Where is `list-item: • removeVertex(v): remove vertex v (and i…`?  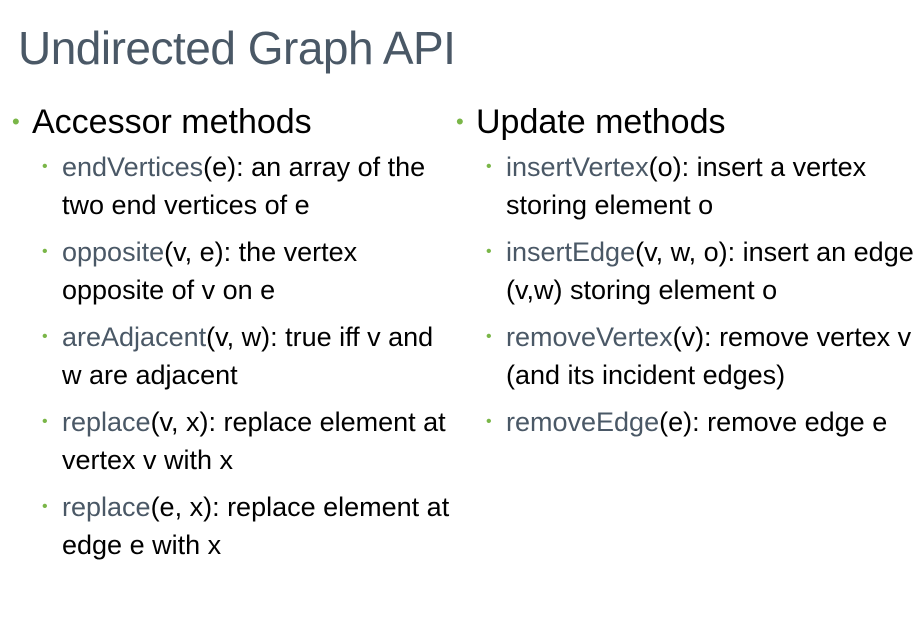
list-item: • removeVertex(v): remove vertex v (and i… is located at coordinates (685, 356).